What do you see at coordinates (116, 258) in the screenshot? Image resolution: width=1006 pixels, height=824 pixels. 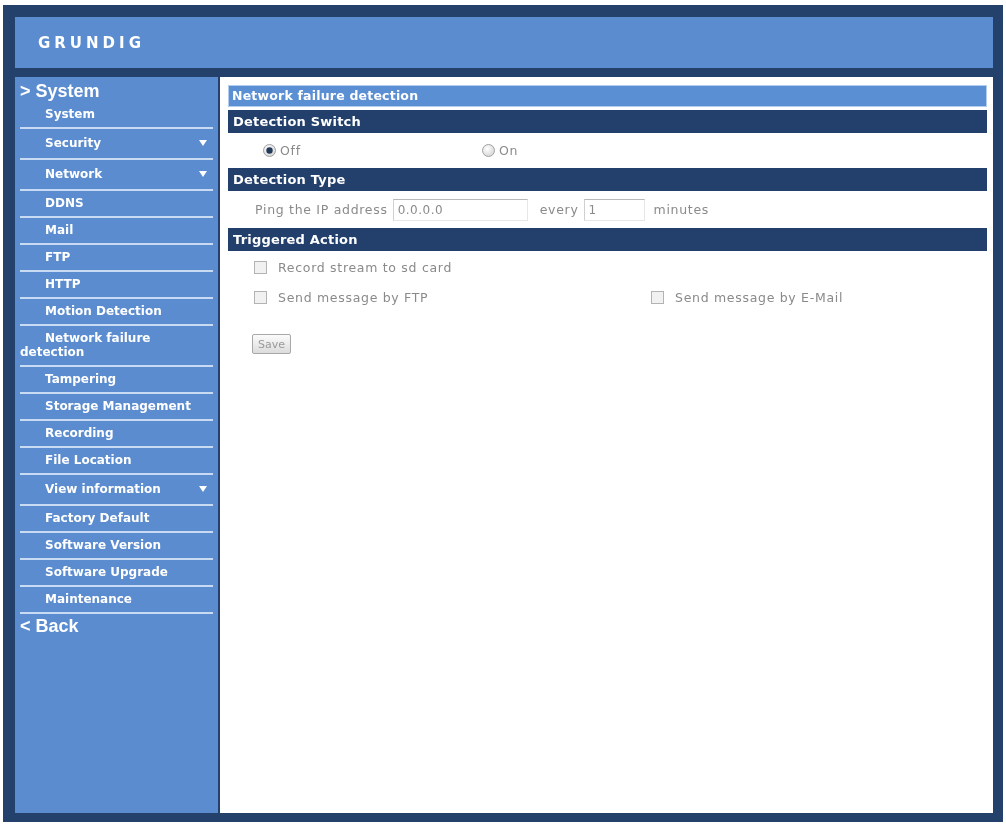 I see `sidebar-item: FTP` at bounding box center [116, 258].